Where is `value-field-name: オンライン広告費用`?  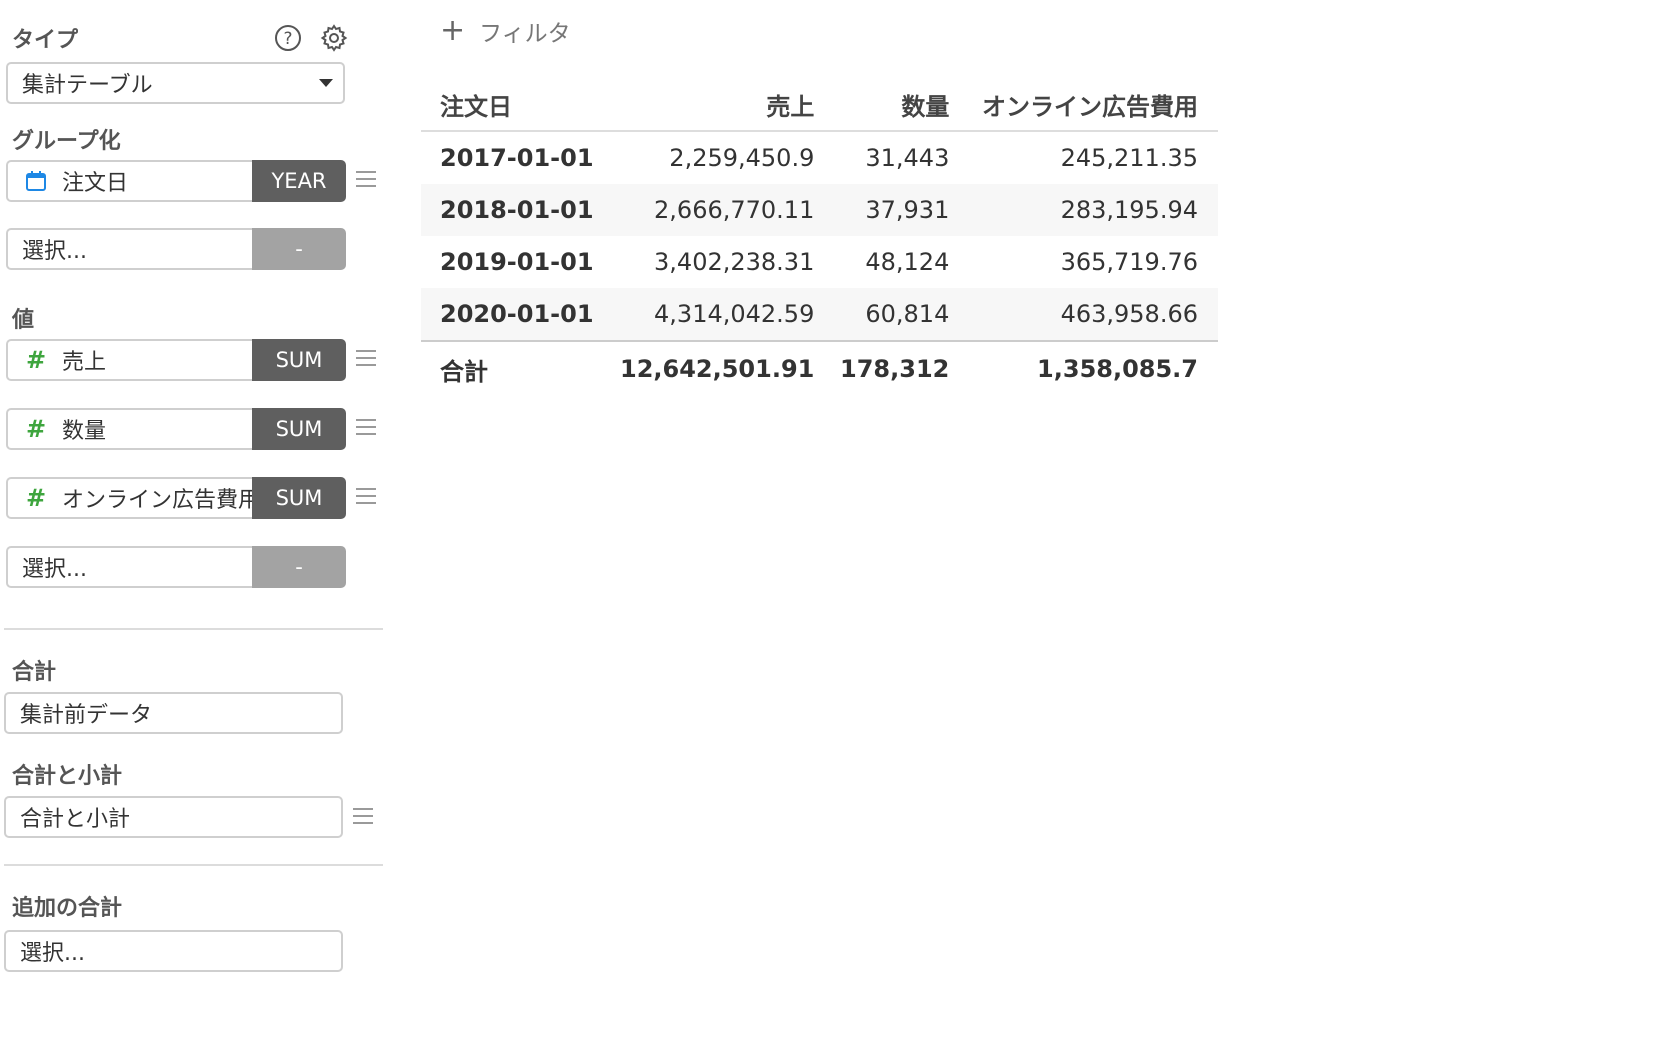
value-field-name: オンライン広告費用 is located at coordinates (158, 500).